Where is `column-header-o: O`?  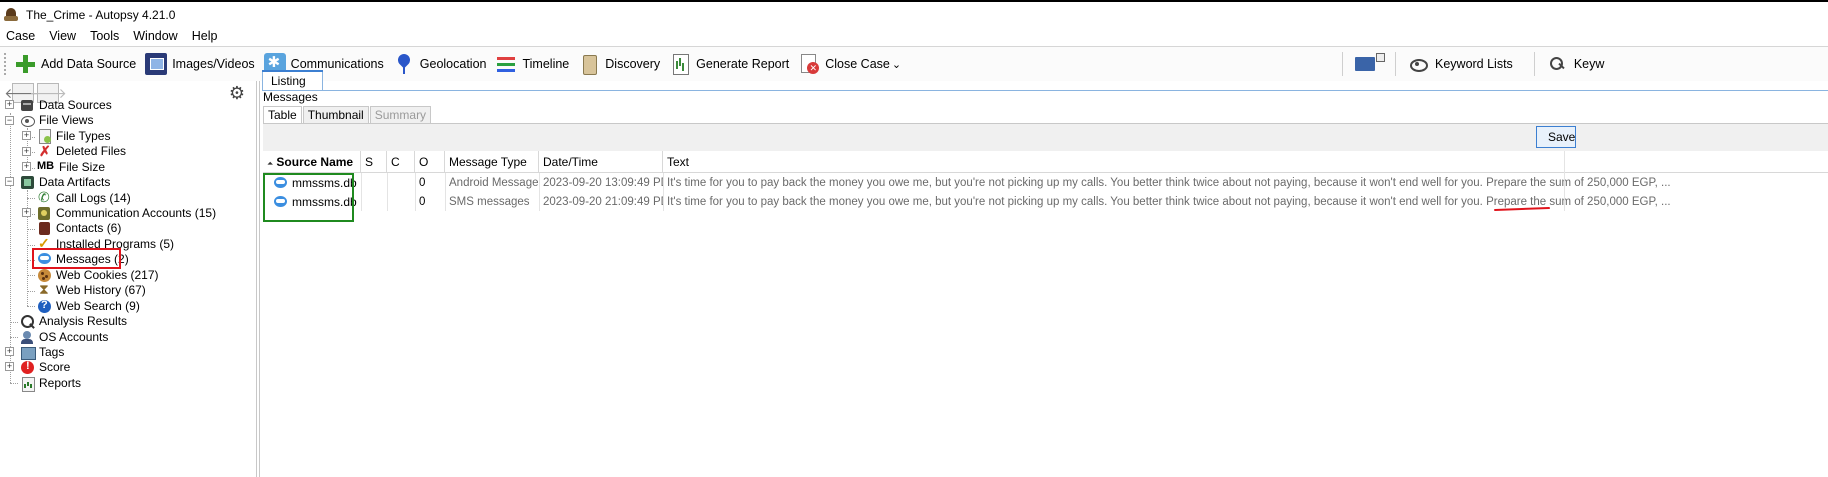
column-header-o: O is located at coordinates (430, 162).